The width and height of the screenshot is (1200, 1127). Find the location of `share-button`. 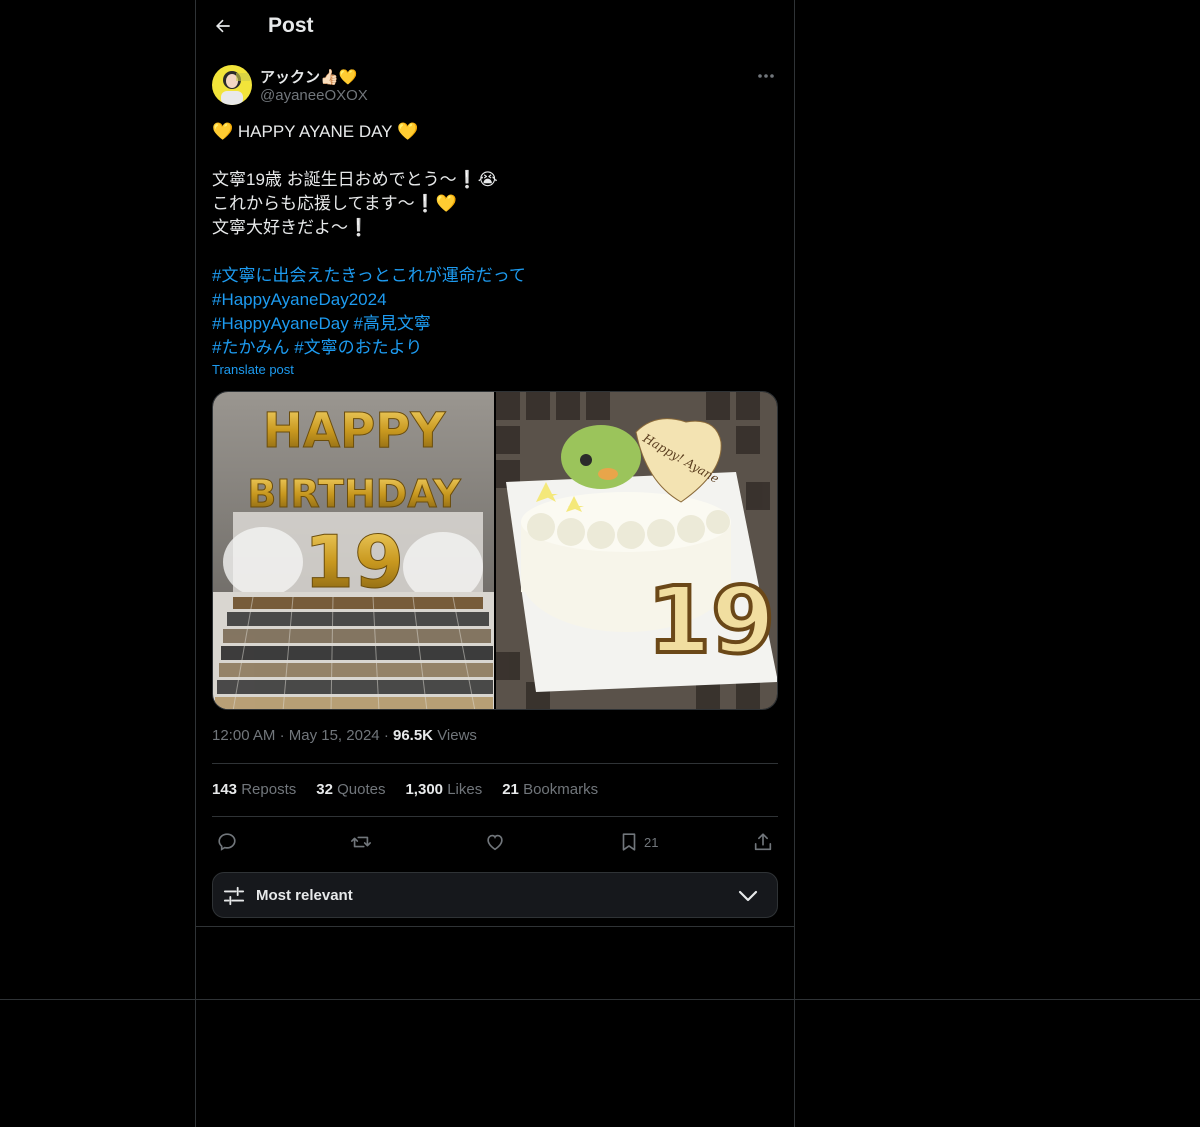

share-button is located at coordinates (763, 842).